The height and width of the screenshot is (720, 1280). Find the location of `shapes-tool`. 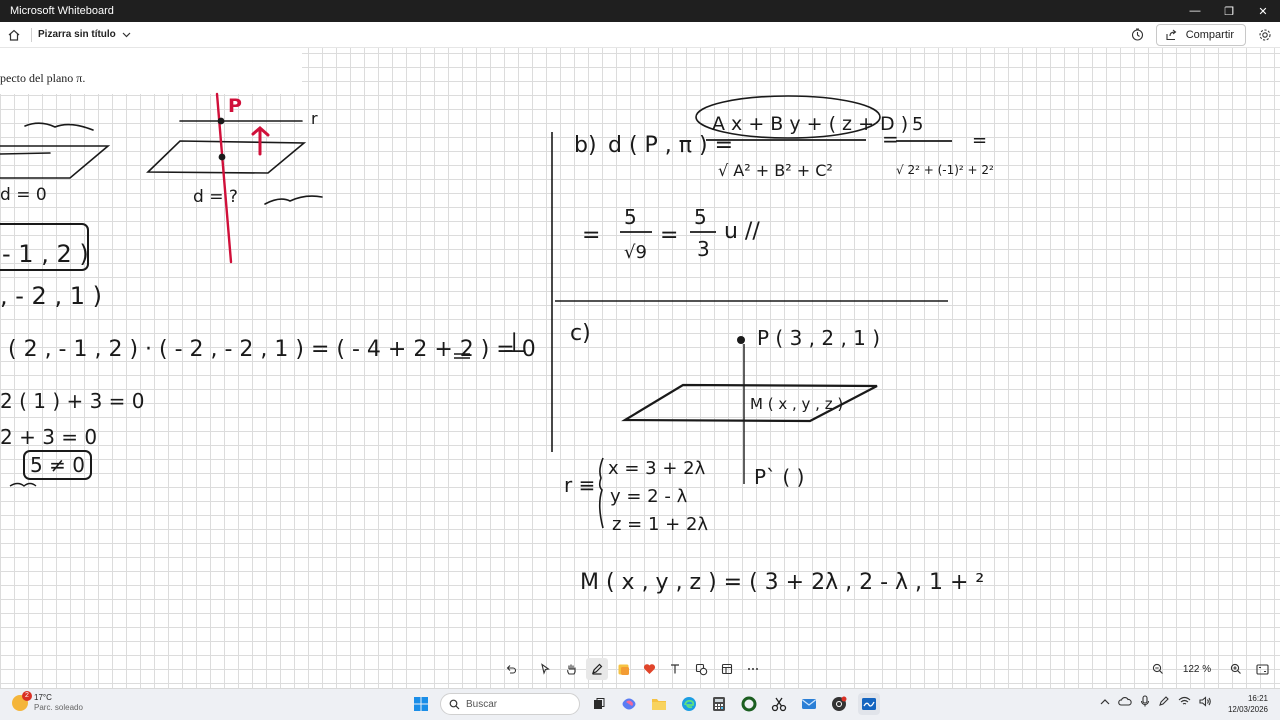

shapes-tool is located at coordinates (701, 669).